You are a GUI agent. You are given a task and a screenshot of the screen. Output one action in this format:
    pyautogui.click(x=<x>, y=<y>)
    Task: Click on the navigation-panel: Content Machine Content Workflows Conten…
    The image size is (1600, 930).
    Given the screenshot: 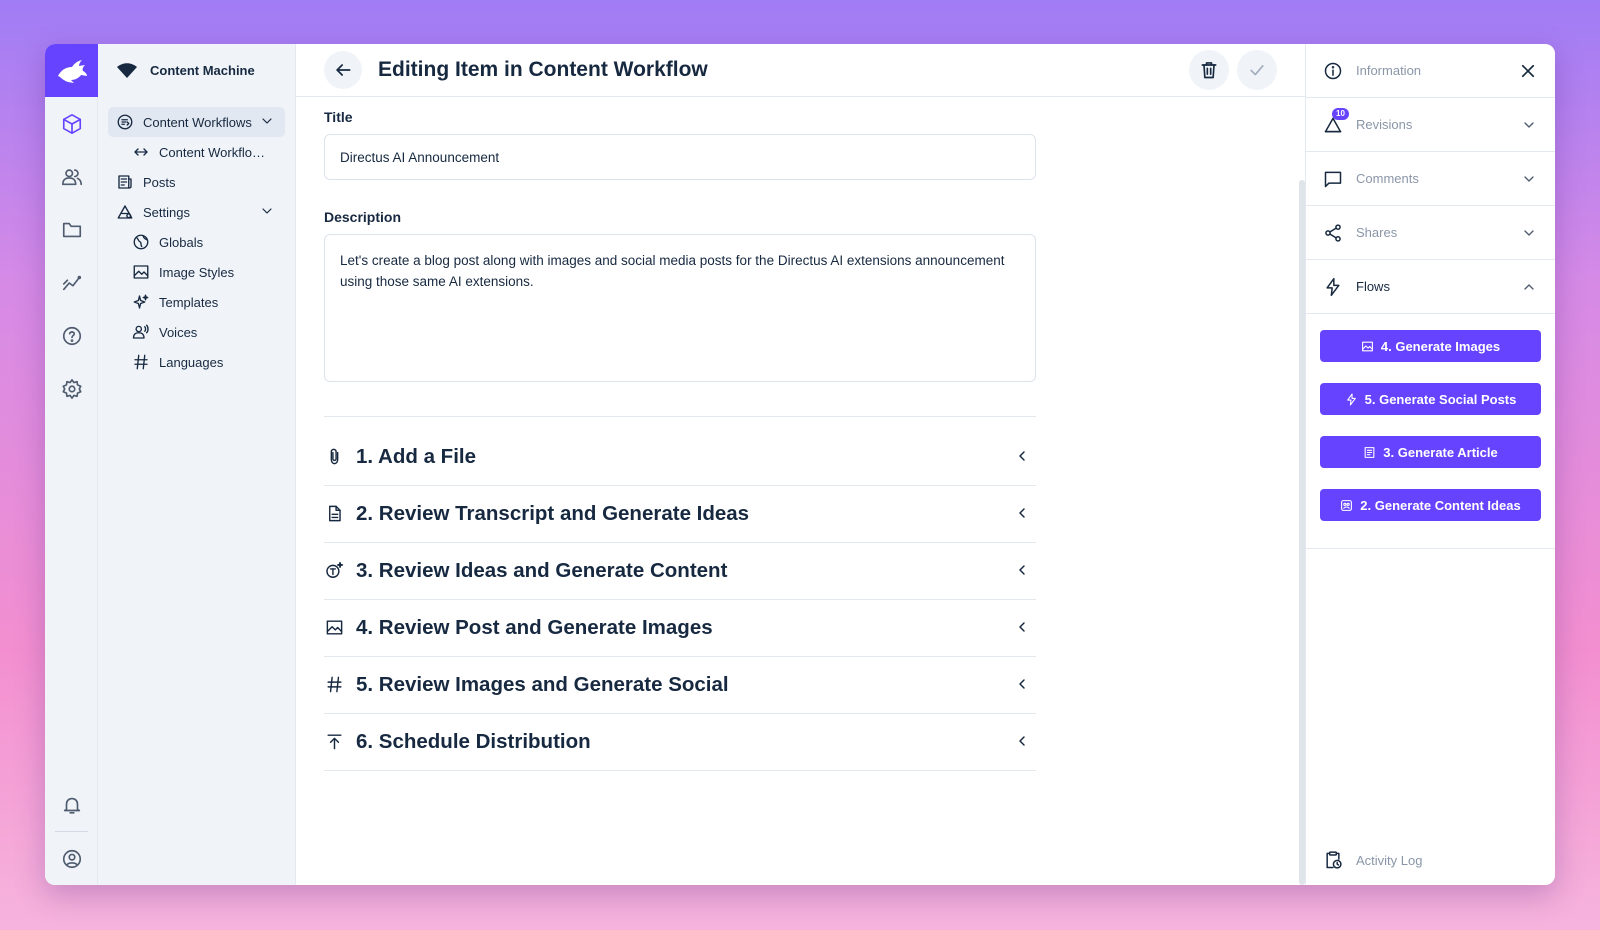 What is the action you would take?
    pyautogui.click(x=197, y=464)
    